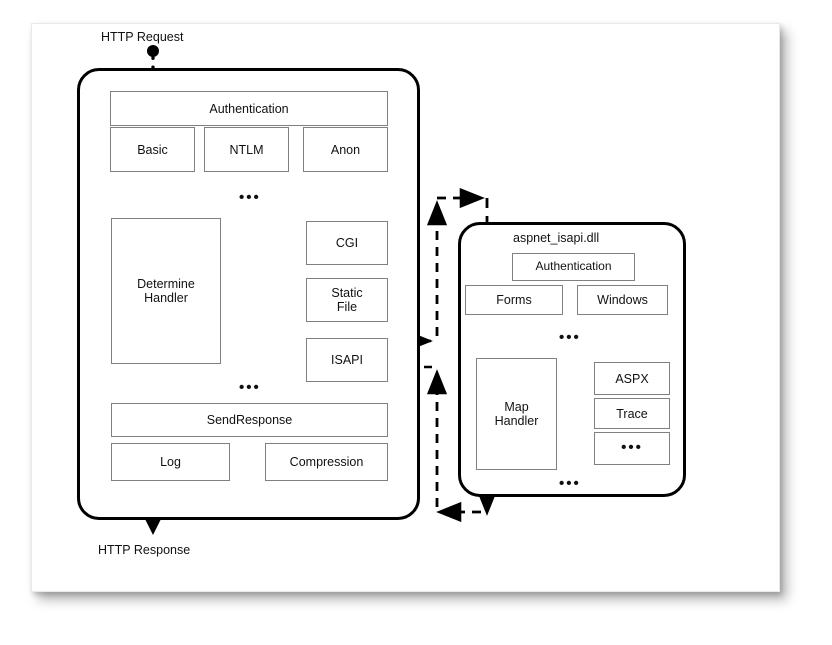  Describe the element at coordinates (622, 300) in the screenshot. I see `aspnet-auth-windows: Windows` at that location.